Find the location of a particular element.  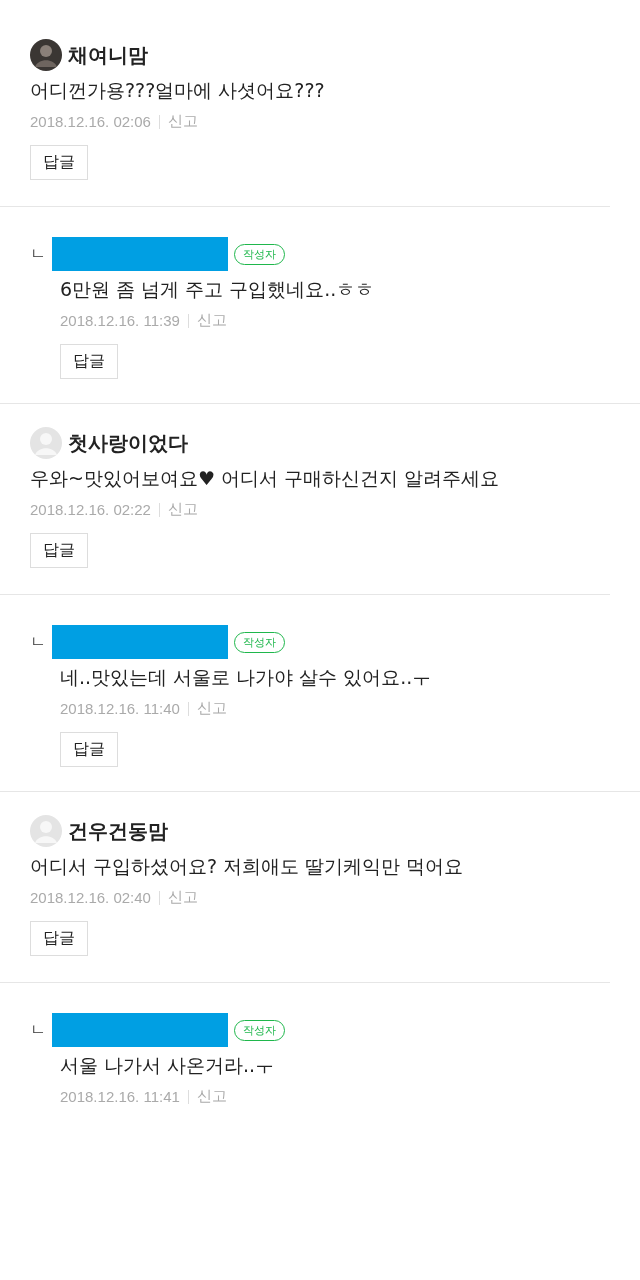

comment-text: 어디껀가용???얼마에 사셧어요??? is located at coordinates (178, 90).